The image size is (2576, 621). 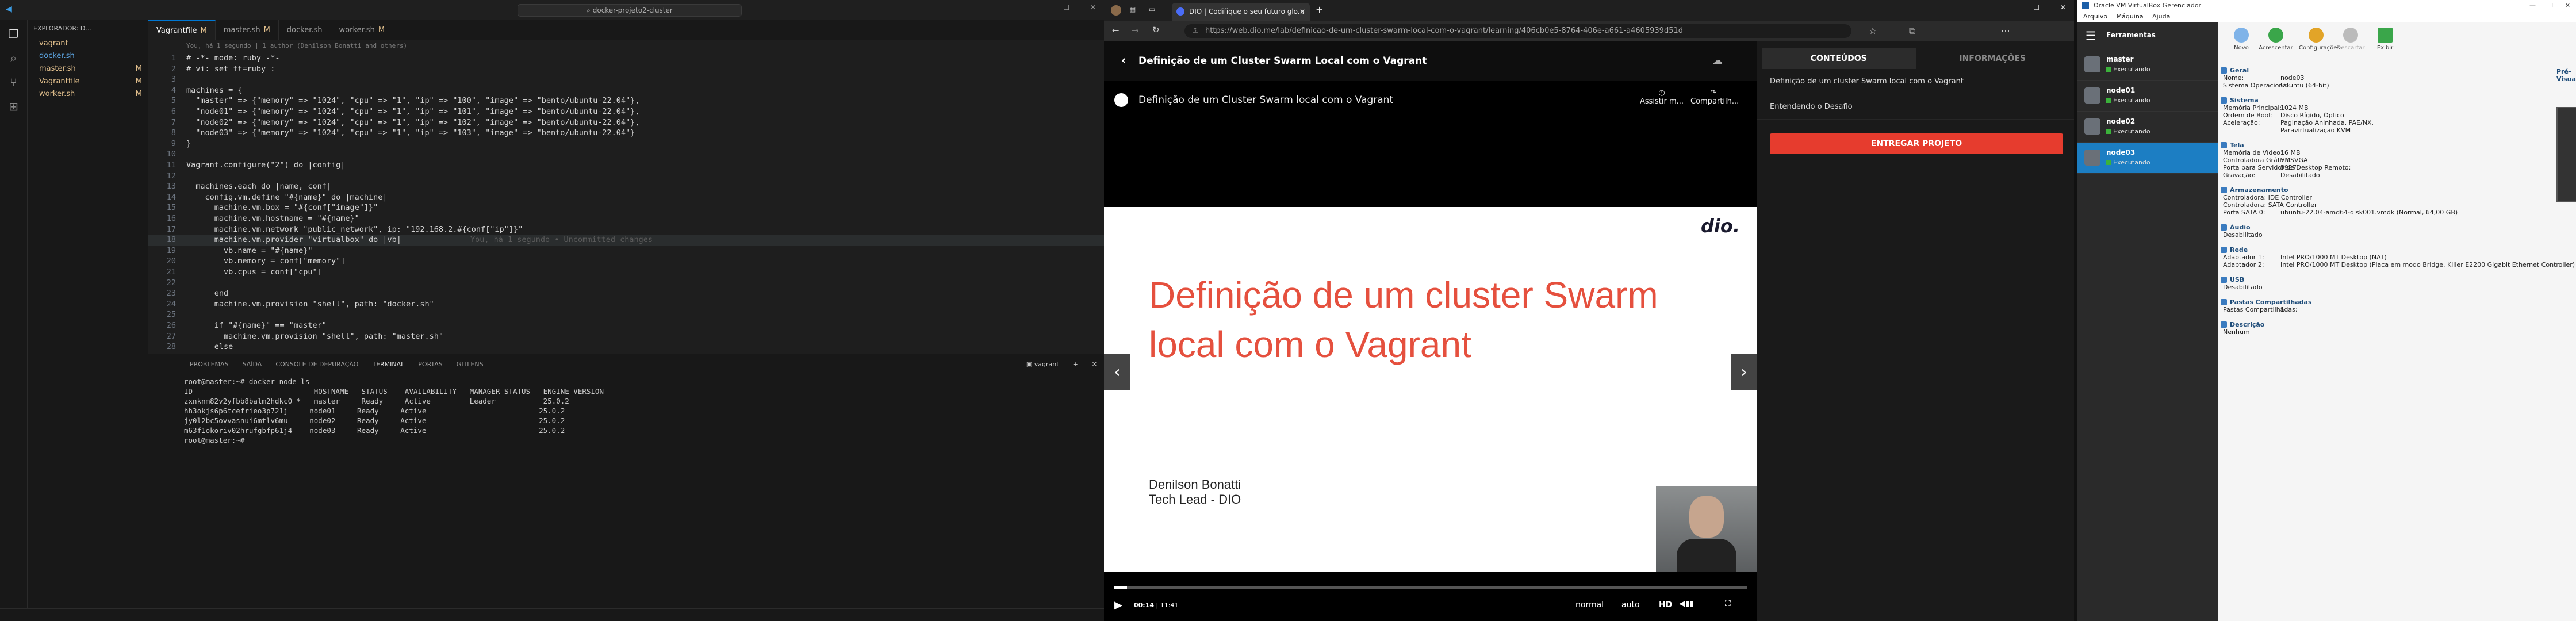 I want to click on detail-row: Paravirtualização KVM, so click(x=2315, y=130).